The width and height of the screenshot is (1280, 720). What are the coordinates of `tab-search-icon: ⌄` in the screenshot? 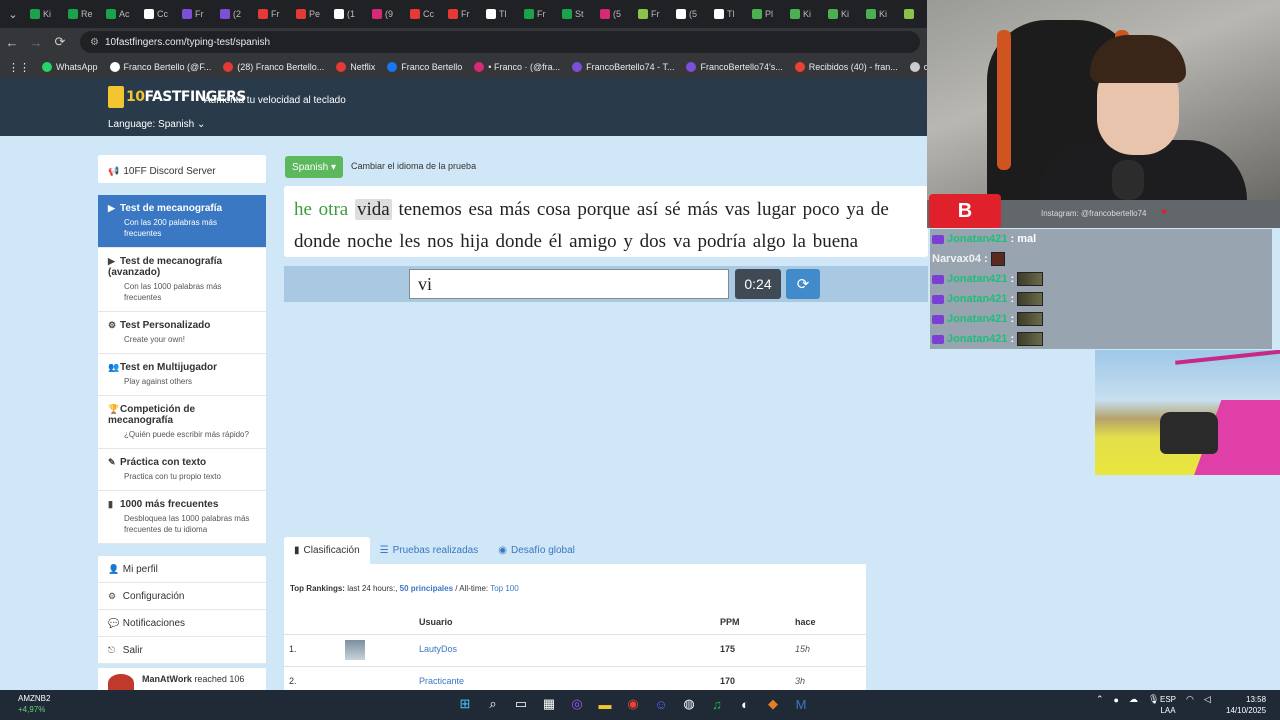 It's located at (13, 14).